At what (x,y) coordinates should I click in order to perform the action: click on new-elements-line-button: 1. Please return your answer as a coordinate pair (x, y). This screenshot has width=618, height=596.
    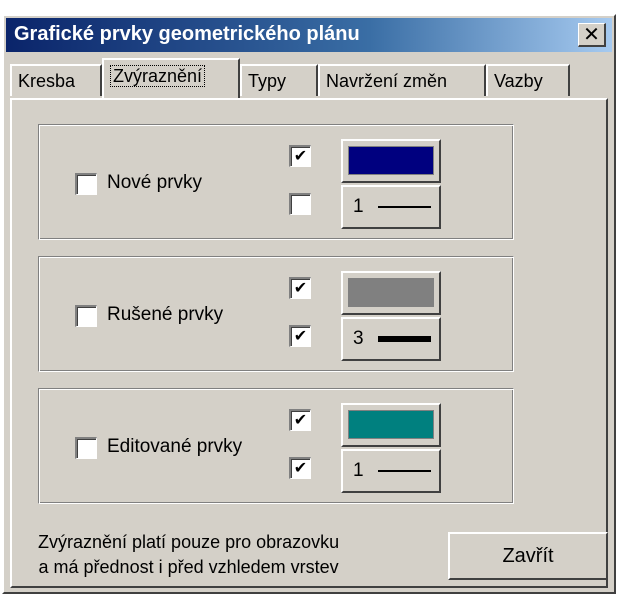
    Looking at the image, I should click on (391, 207).